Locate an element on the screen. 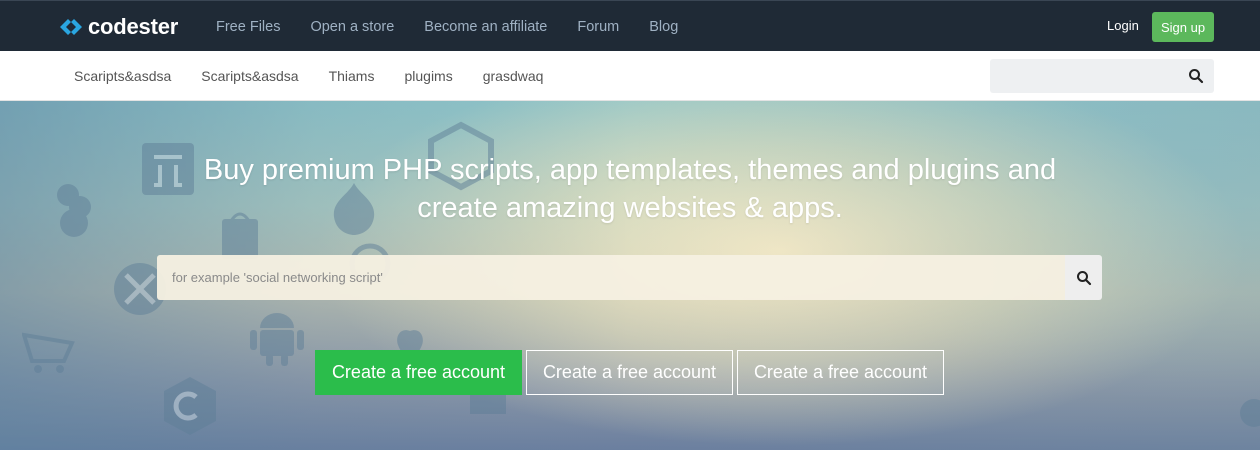  cpp-icon is located at coordinates (190, 406).